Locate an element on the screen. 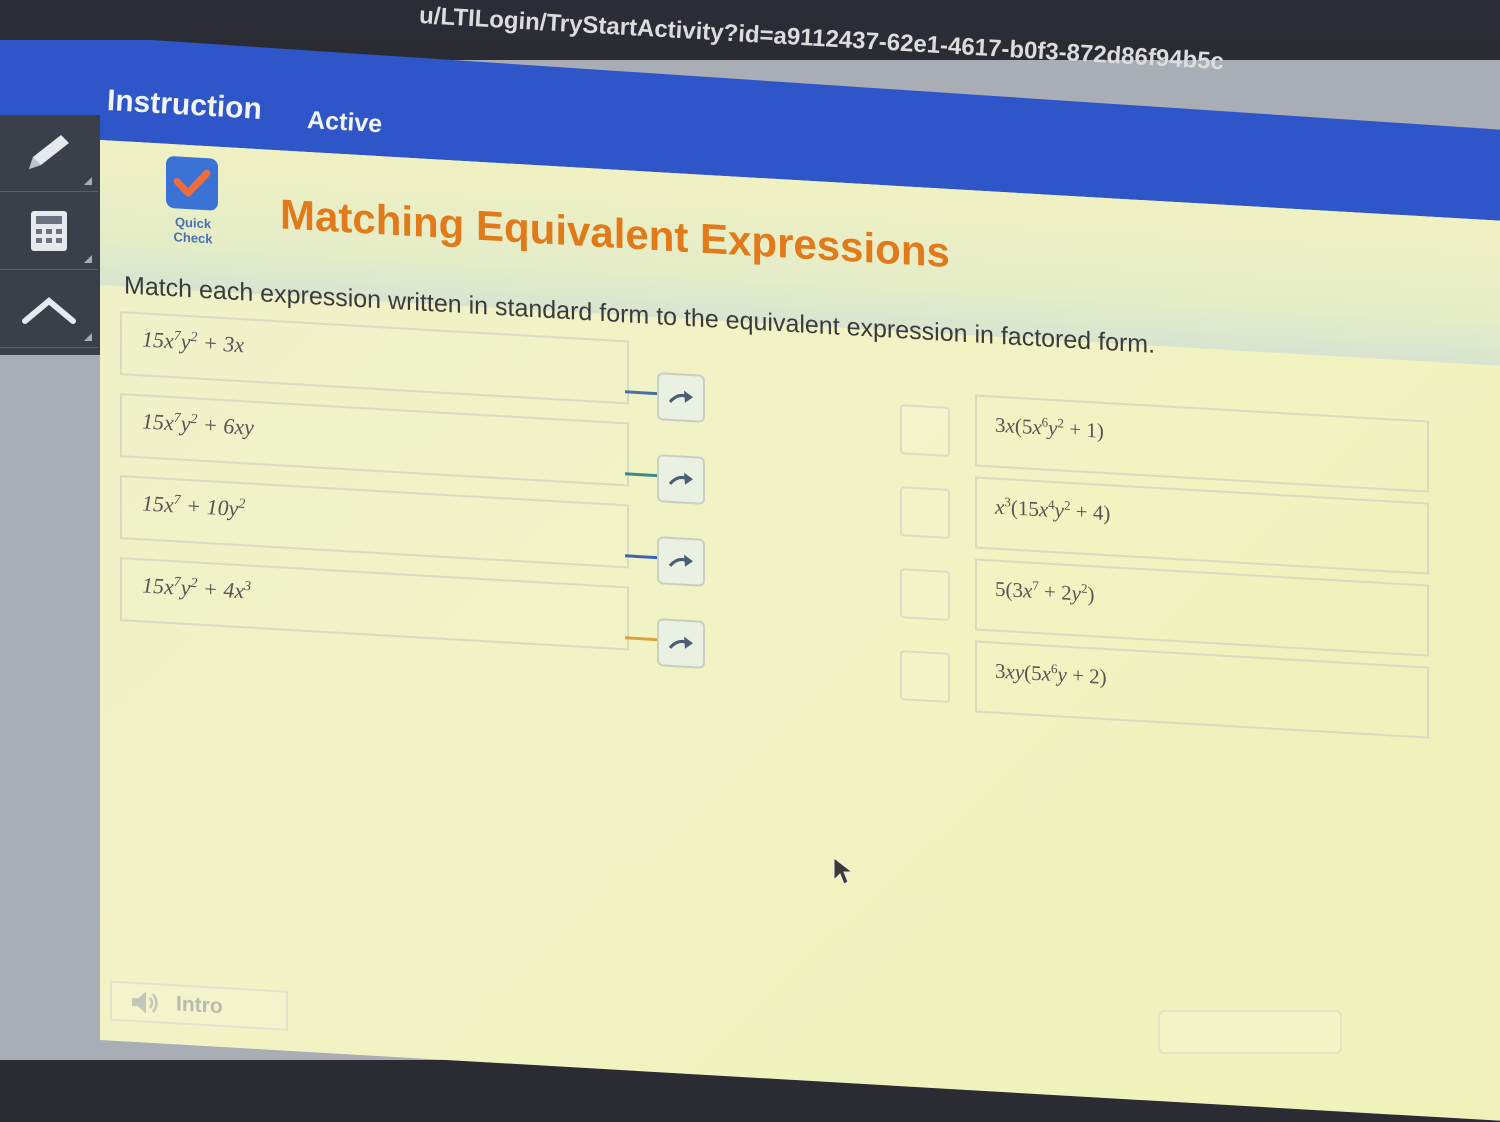  tab-instruction: Instruction is located at coordinates (184, 105).